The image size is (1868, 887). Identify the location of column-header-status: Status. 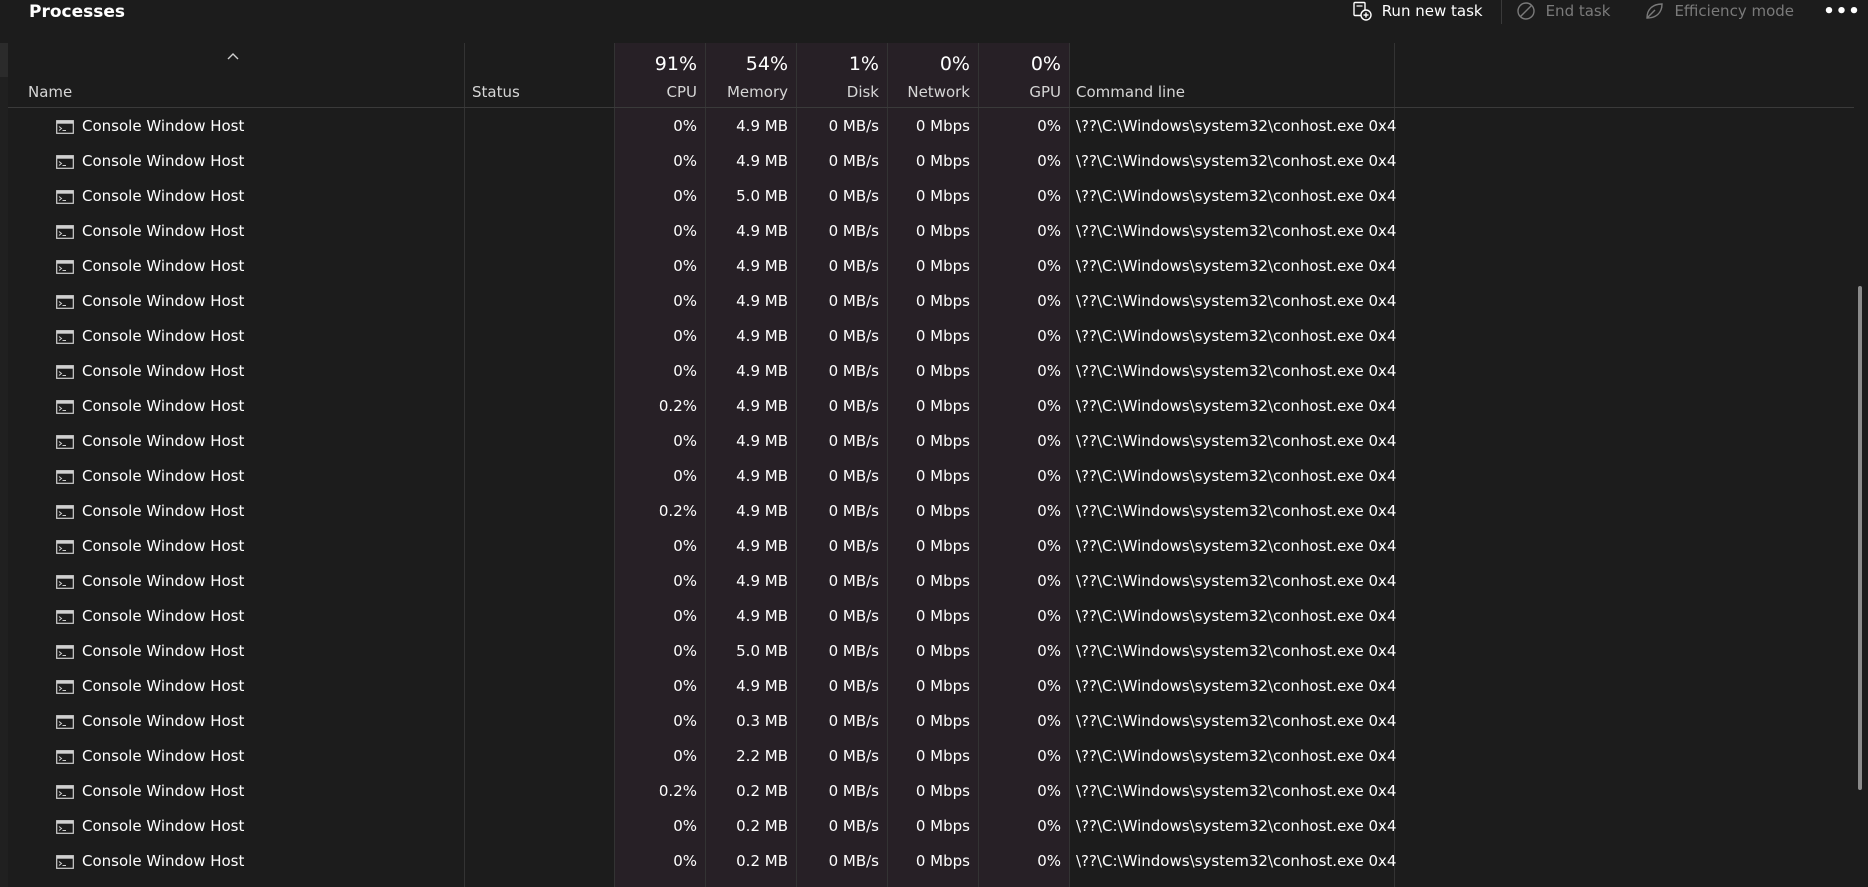
(539, 75).